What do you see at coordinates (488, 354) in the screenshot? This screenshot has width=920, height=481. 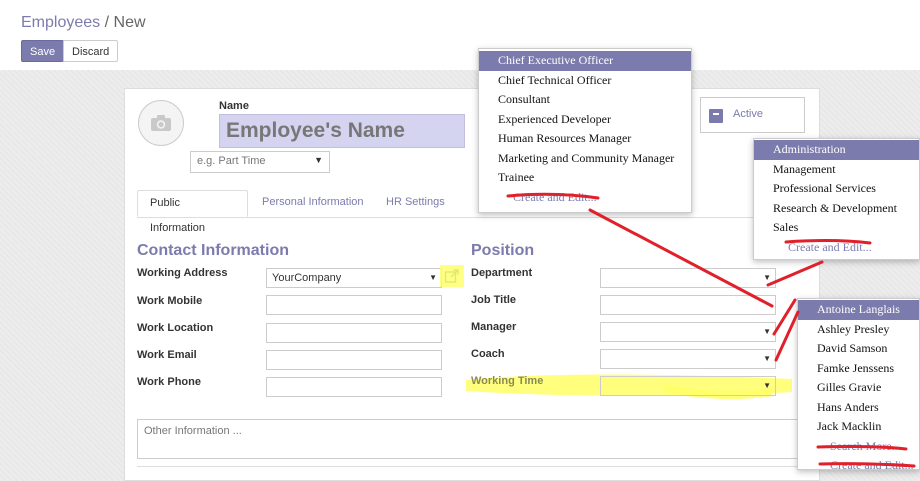 I see `coach-label: Coach` at bounding box center [488, 354].